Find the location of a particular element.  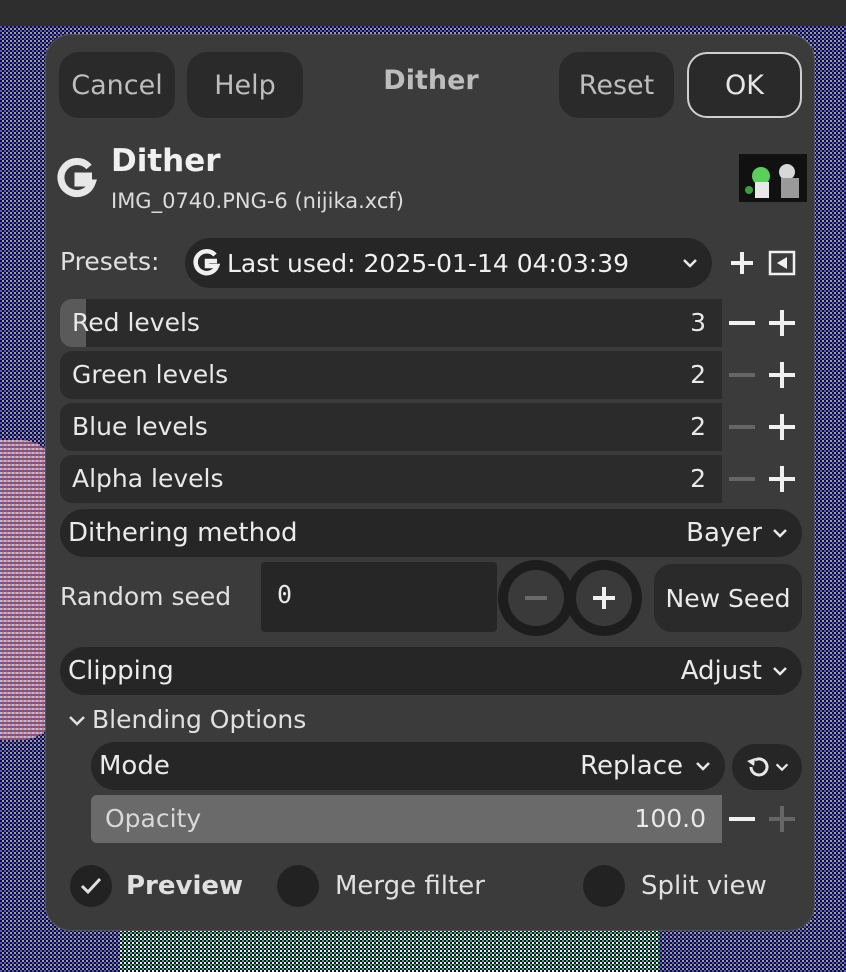

blend-mode-value: Replace is located at coordinates (631, 766).